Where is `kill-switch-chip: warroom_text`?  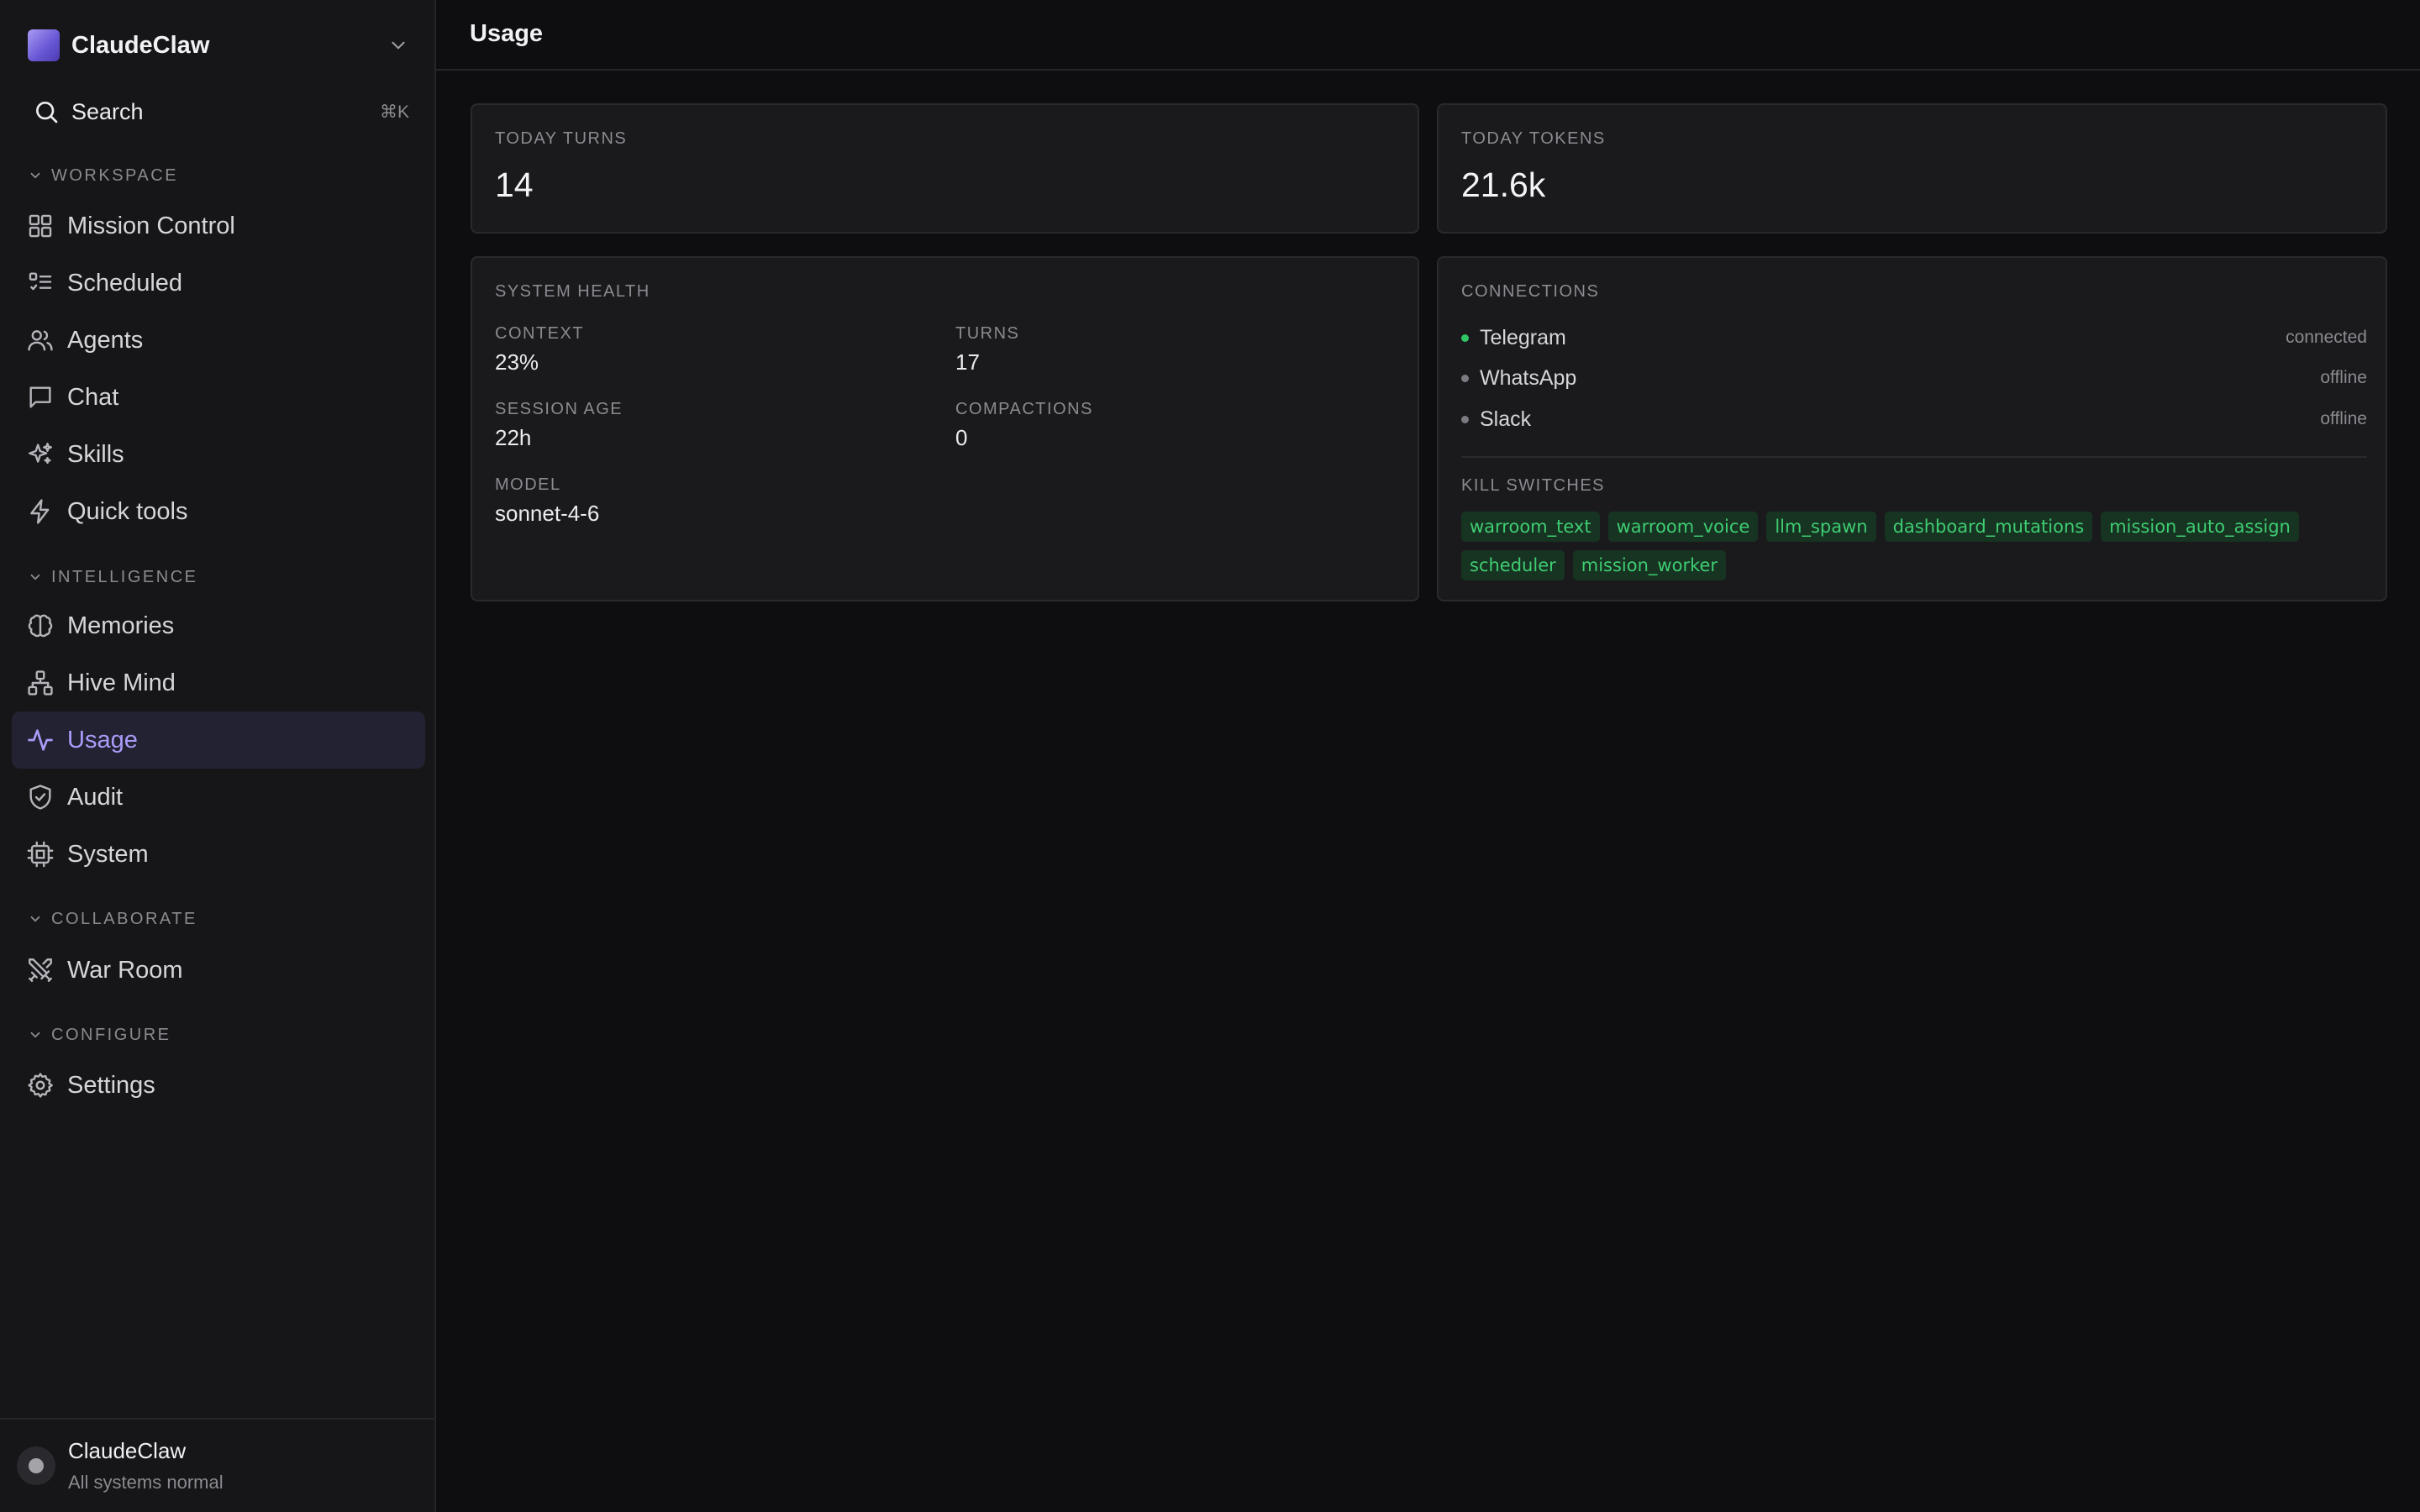
kill-switch-chip: warroom_text is located at coordinates (1530, 527).